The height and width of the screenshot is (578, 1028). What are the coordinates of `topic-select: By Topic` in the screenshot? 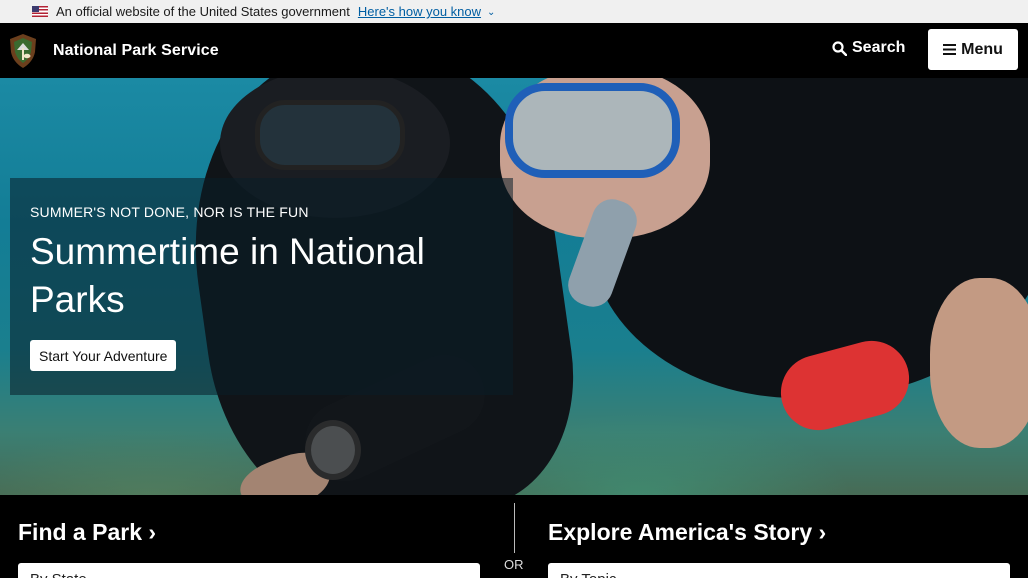 It's located at (779, 570).